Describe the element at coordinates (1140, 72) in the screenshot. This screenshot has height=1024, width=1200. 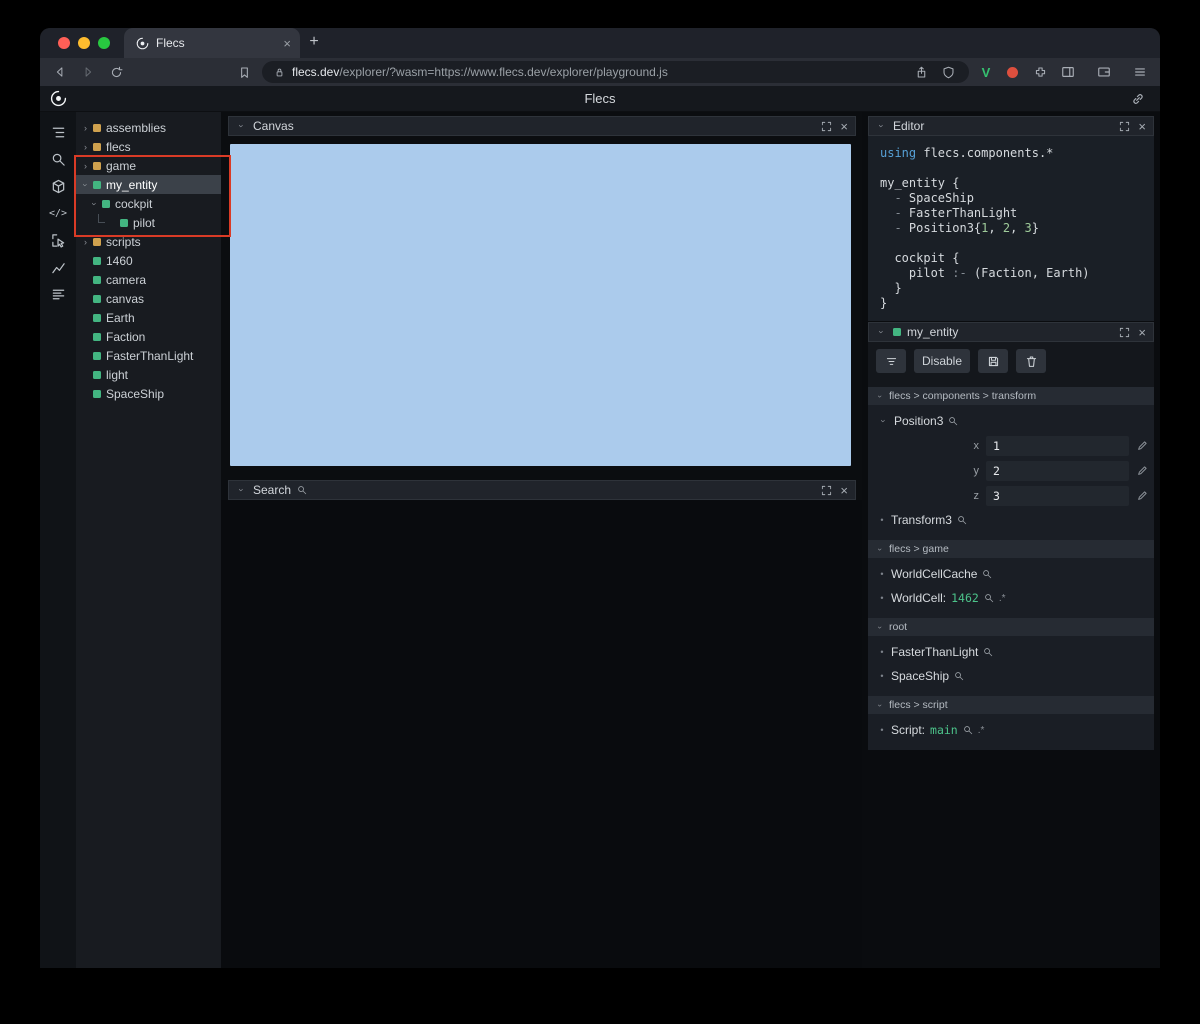
I see `menu-icon` at that location.